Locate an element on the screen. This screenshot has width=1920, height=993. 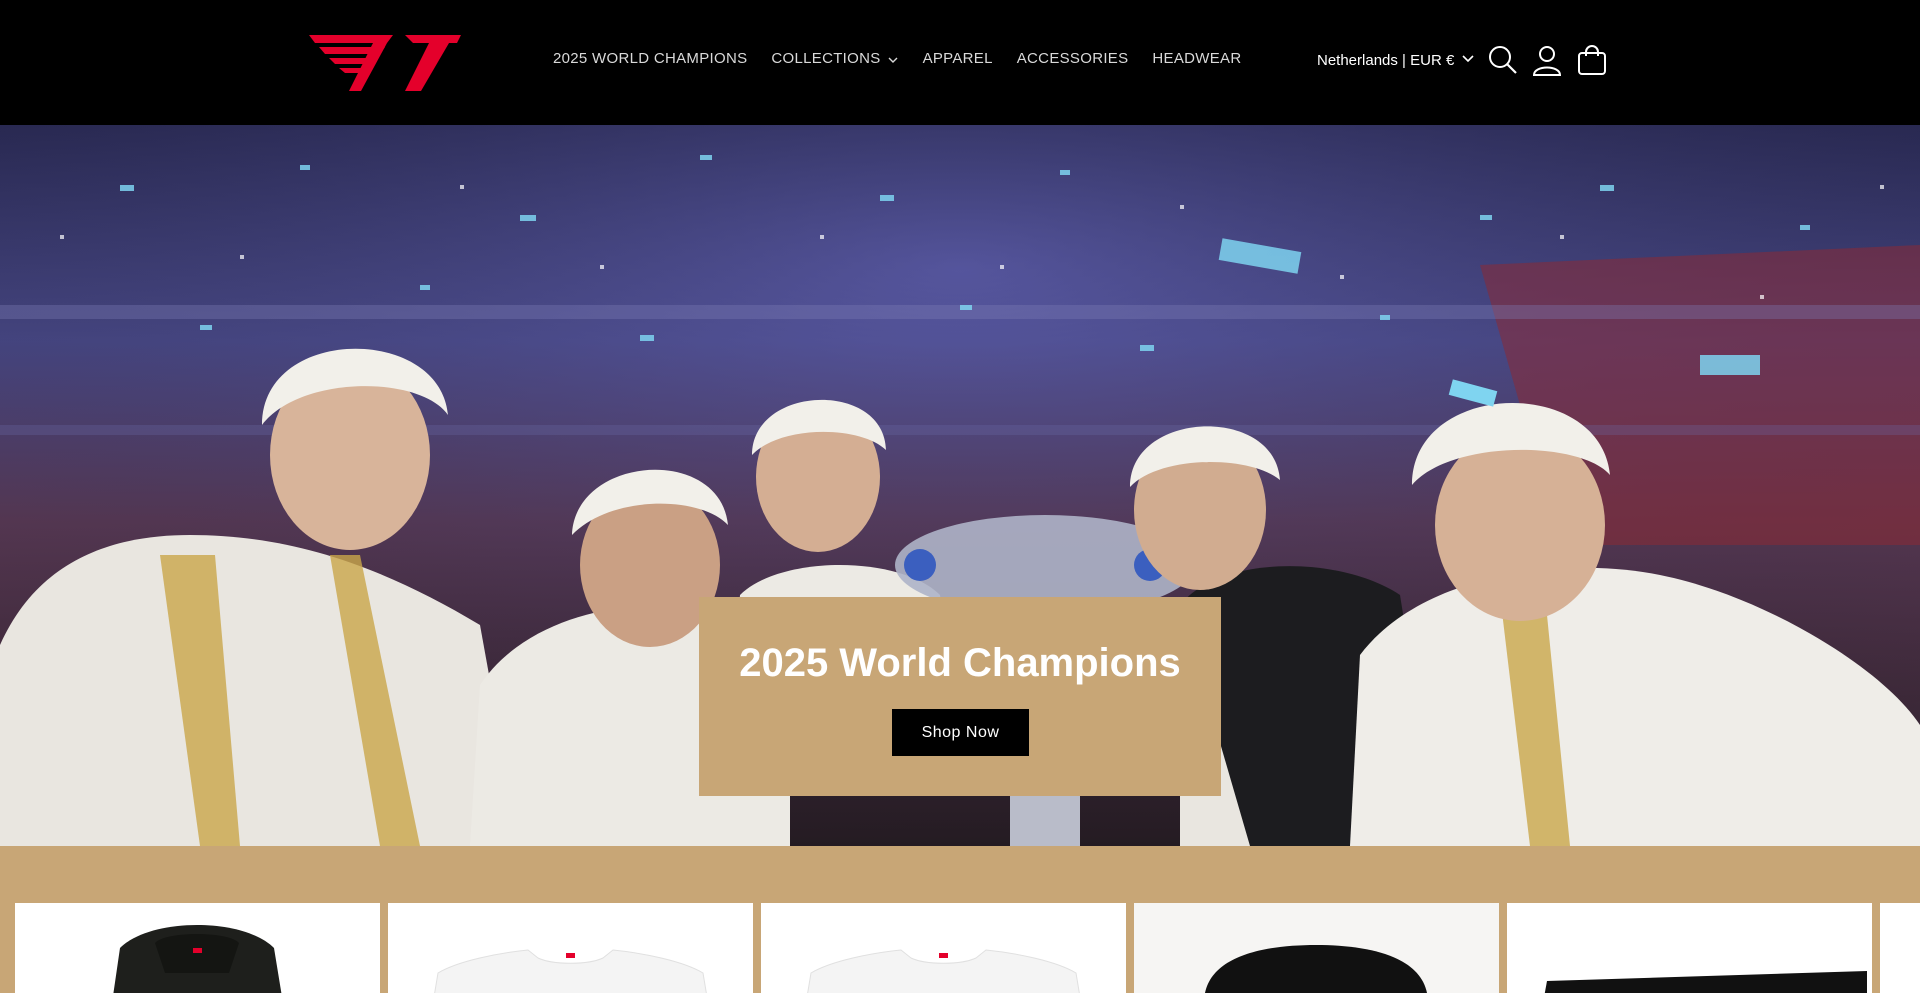
product-image-accessory is located at coordinates (1705, 982).